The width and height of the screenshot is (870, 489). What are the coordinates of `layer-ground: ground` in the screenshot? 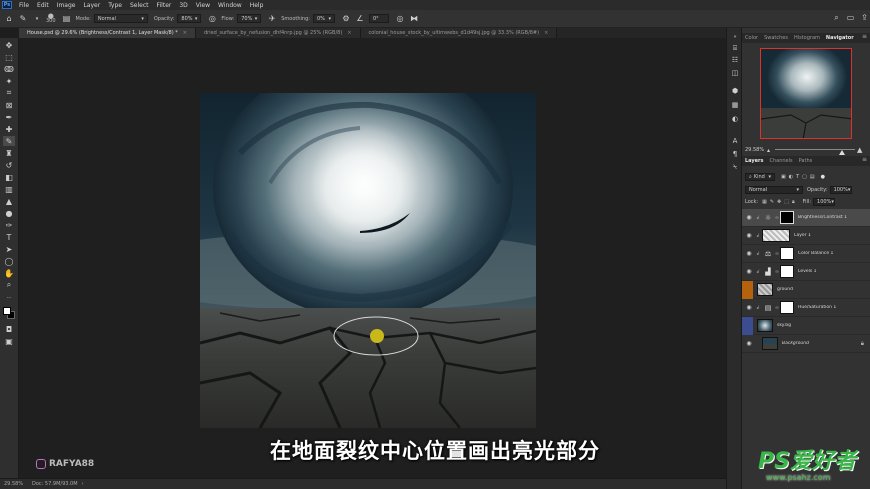 It's located at (806, 289).